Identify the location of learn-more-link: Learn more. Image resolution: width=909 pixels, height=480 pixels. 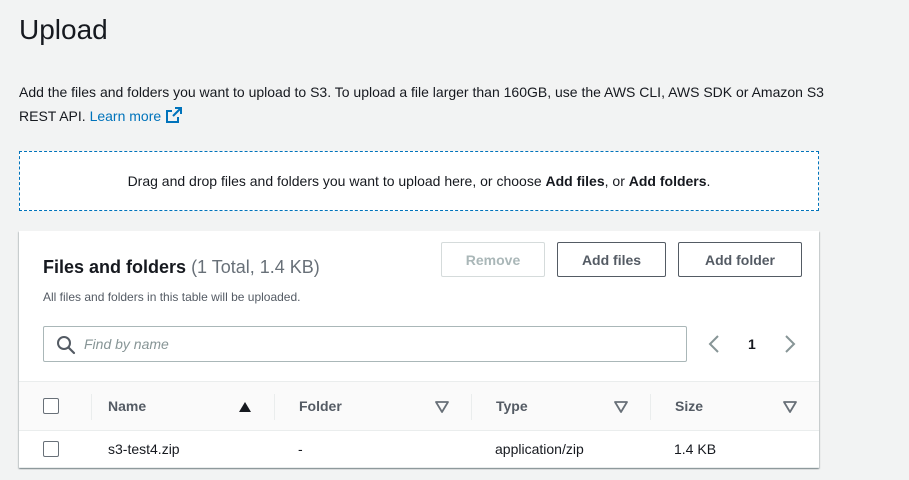
(136, 115).